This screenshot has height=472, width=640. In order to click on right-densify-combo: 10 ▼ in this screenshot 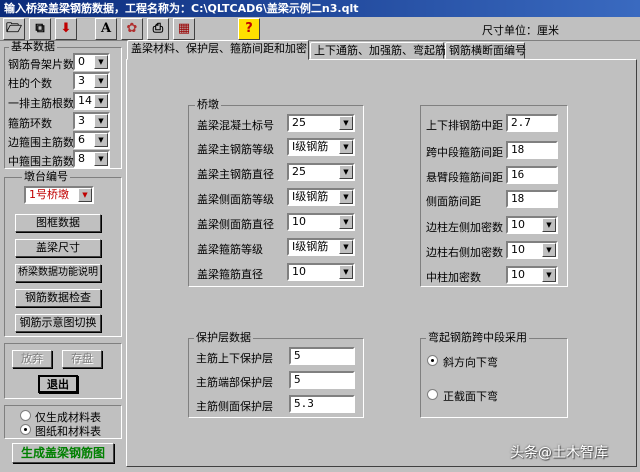, I will do `click(532, 250)`.